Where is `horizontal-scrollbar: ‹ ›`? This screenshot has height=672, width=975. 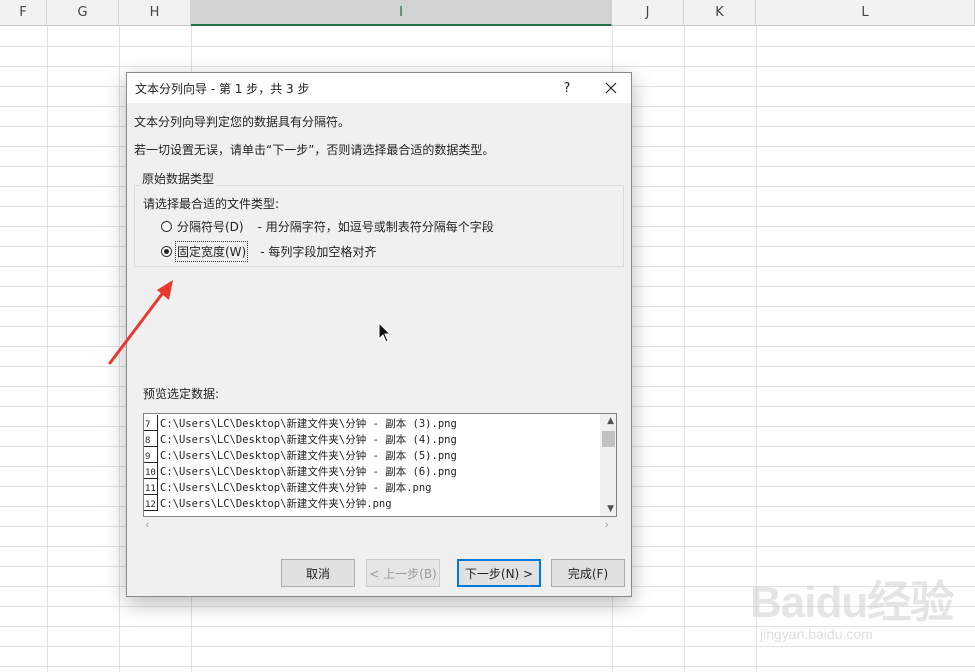 horizontal-scrollbar: ‹ › is located at coordinates (380, 525).